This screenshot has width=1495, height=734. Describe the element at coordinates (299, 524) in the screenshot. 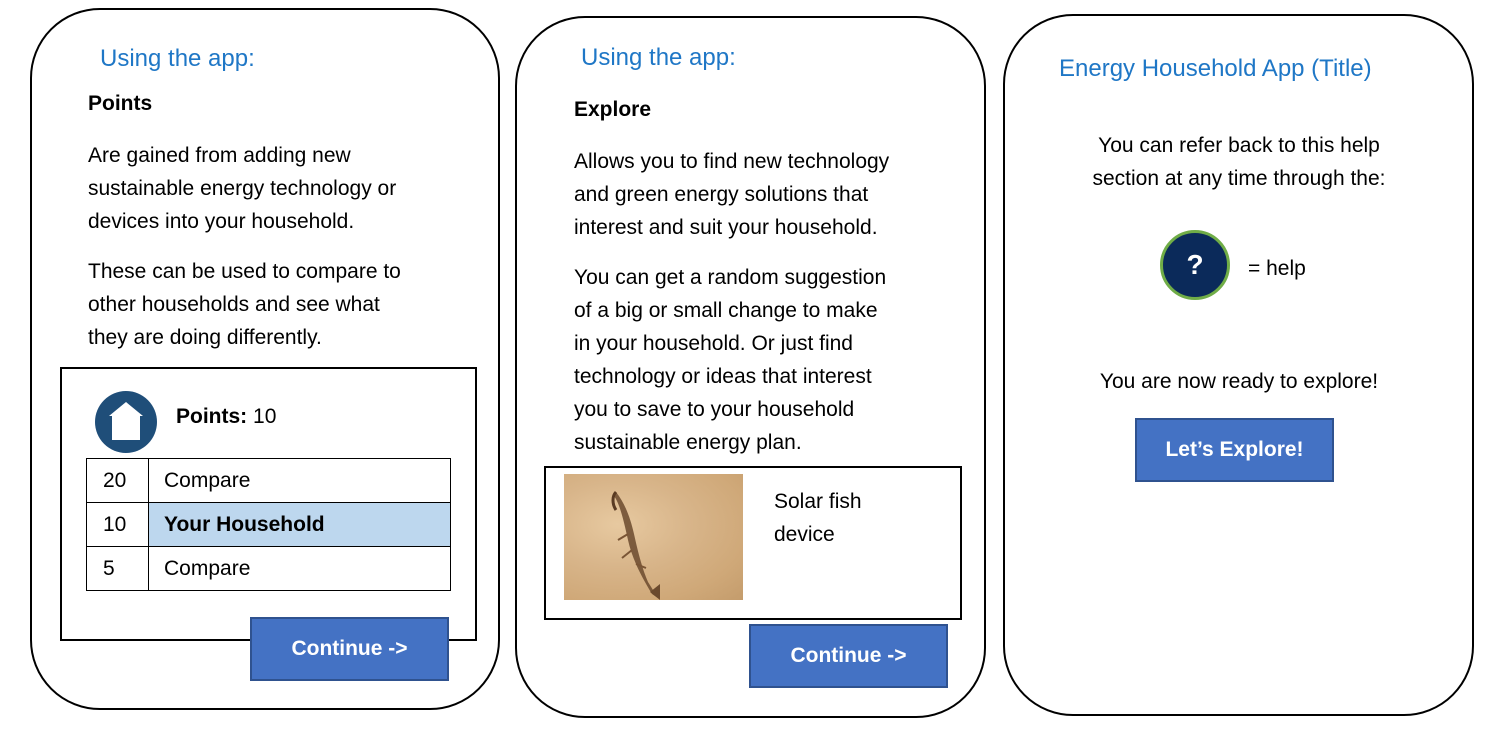

I see `row-label: Your Household` at that location.